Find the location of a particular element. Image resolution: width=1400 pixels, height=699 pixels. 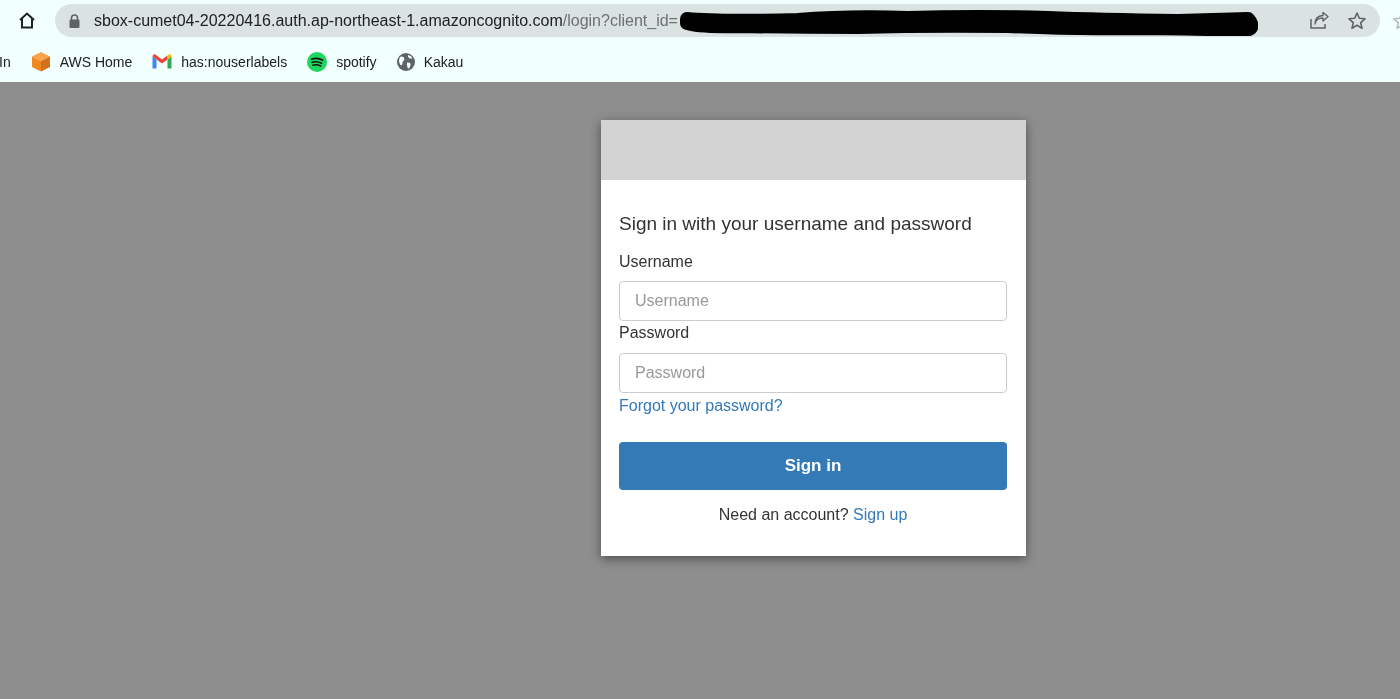

form-title: Sign in with your username and password is located at coordinates (795, 224).